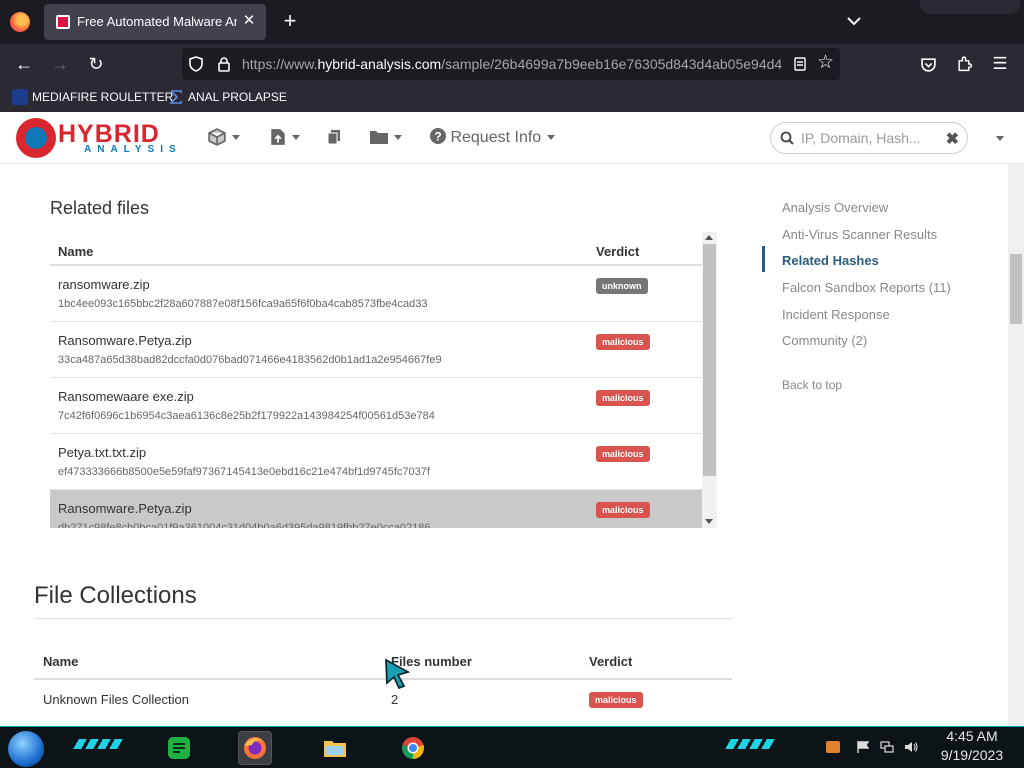 This screenshot has width=1024, height=768. What do you see at coordinates (155, 22) in the screenshot?
I see `browser-tab: Free Automated Malware Analysis ✕` at bounding box center [155, 22].